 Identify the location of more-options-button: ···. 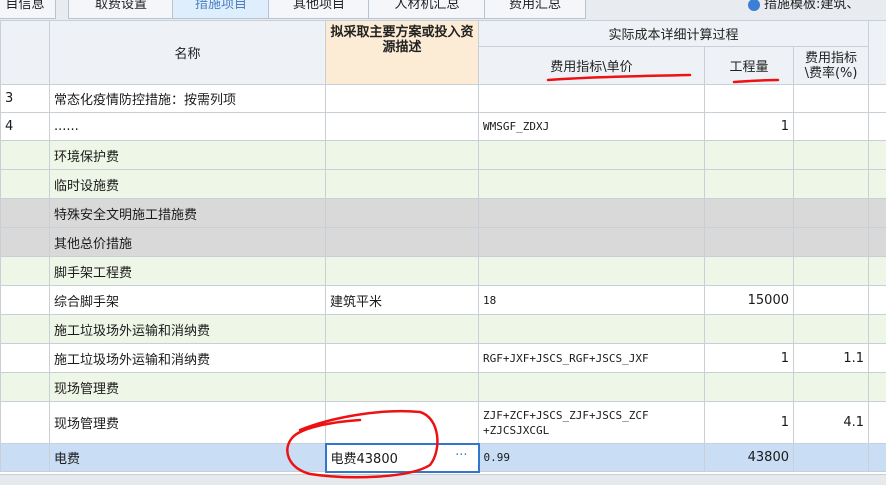
(461, 455).